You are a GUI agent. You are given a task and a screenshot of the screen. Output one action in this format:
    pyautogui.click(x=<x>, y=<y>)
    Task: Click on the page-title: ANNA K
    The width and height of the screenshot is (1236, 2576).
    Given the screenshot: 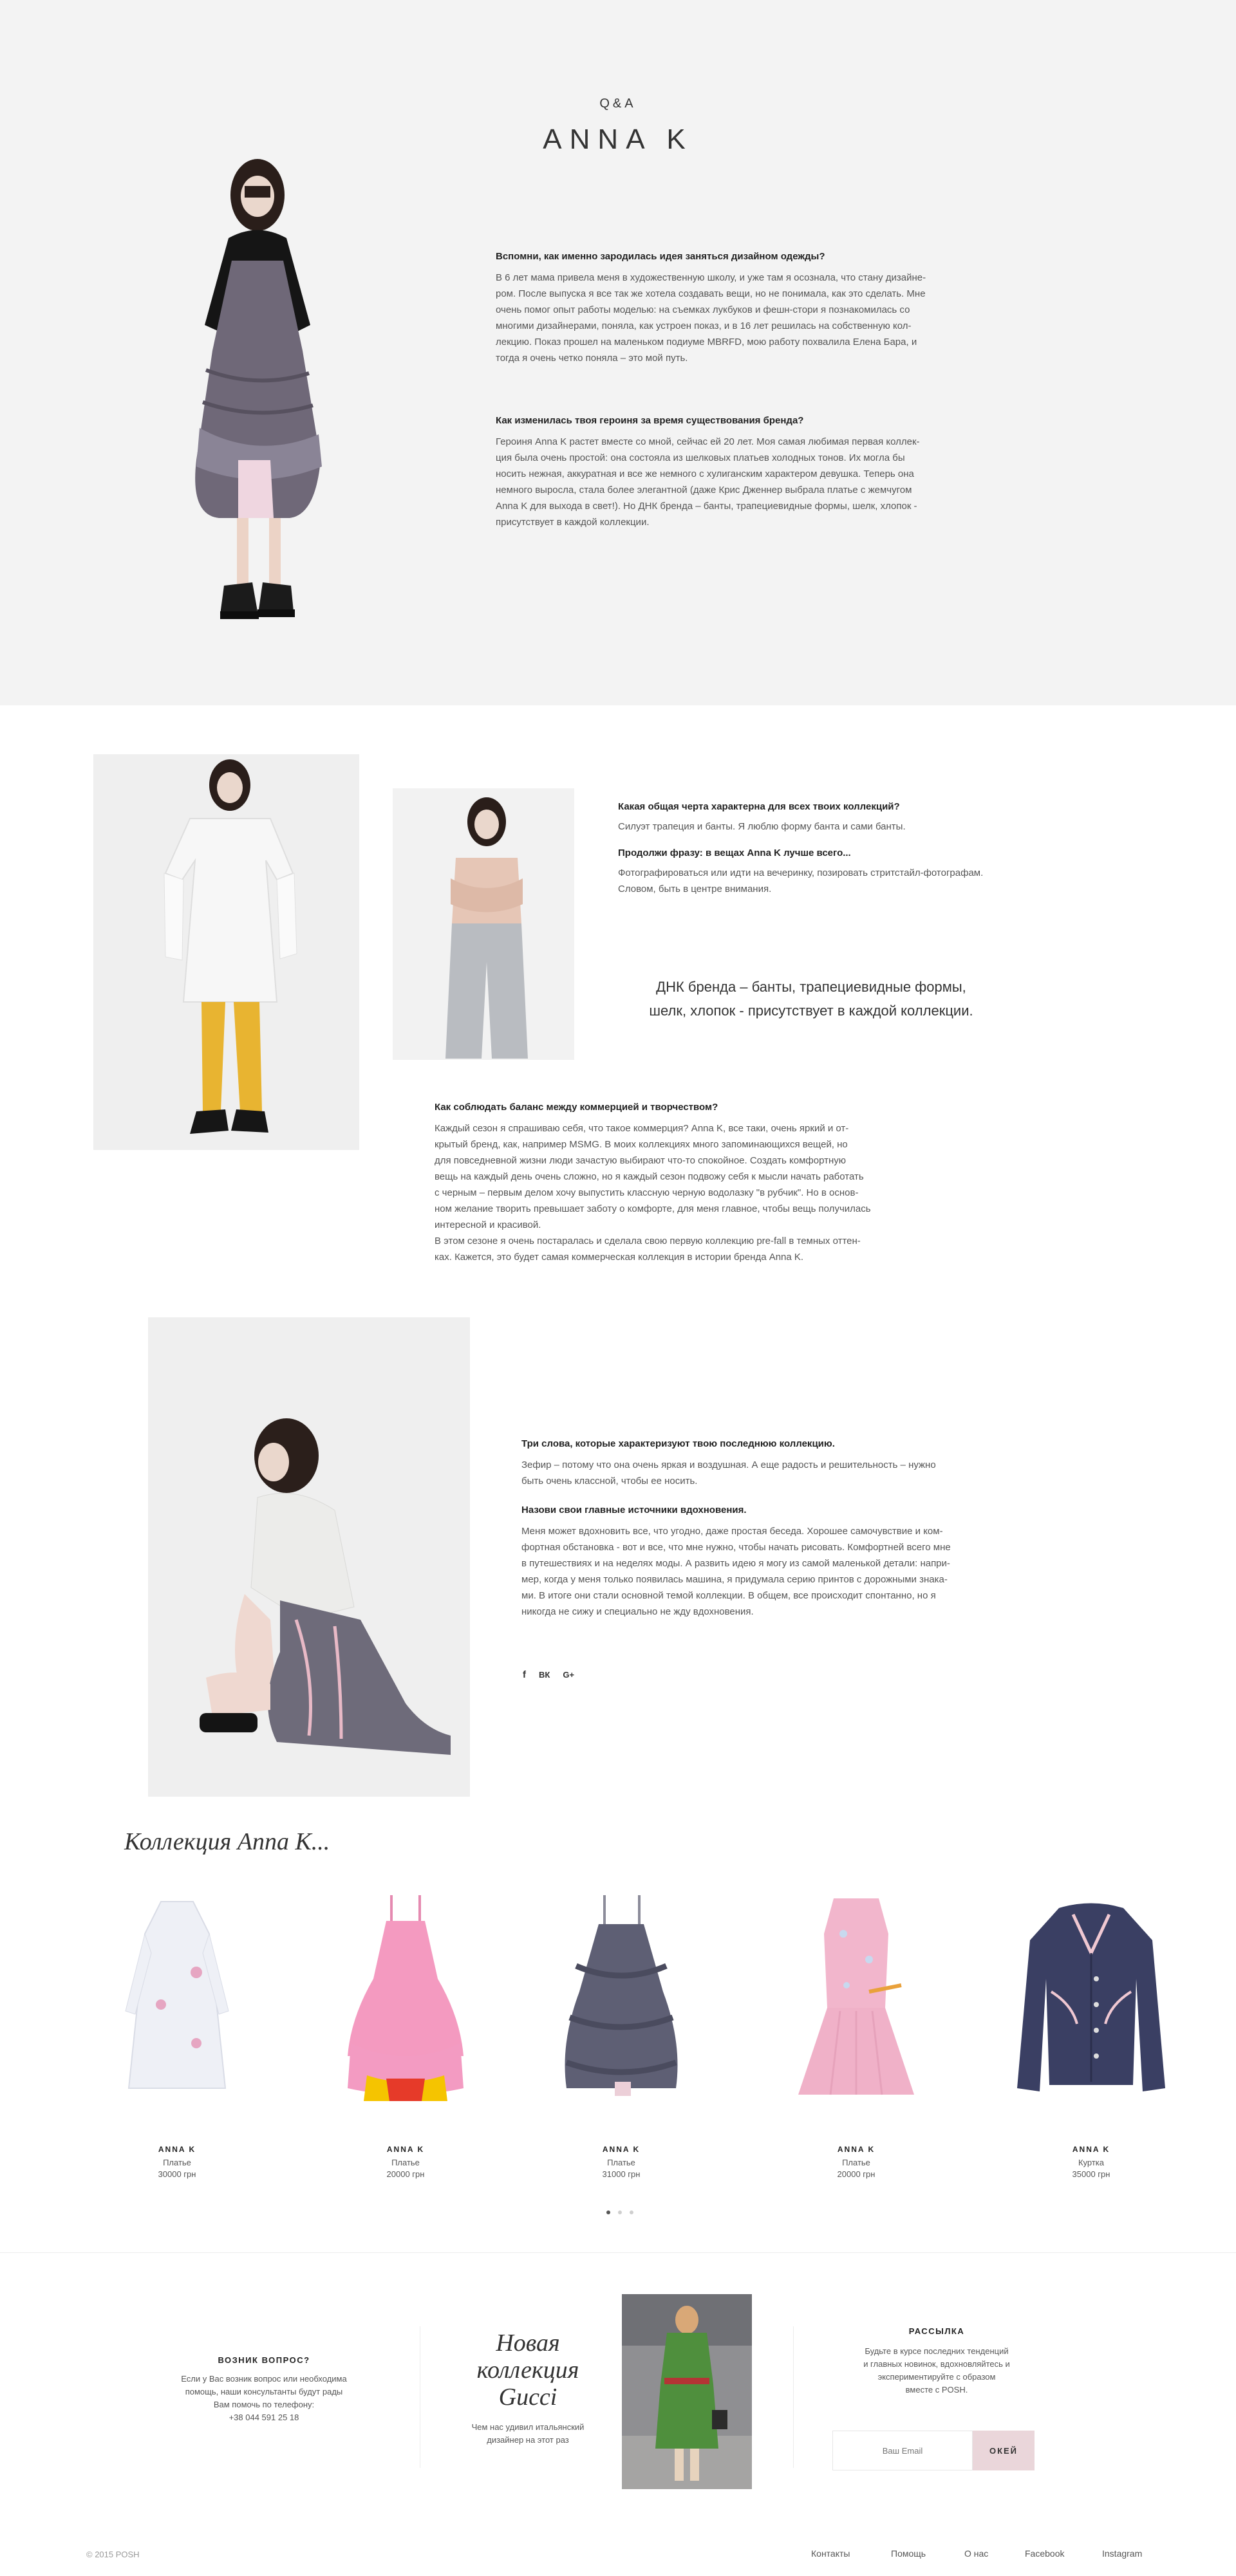 What is the action you would take?
    pyautogui.click(x=618, y=139)
    